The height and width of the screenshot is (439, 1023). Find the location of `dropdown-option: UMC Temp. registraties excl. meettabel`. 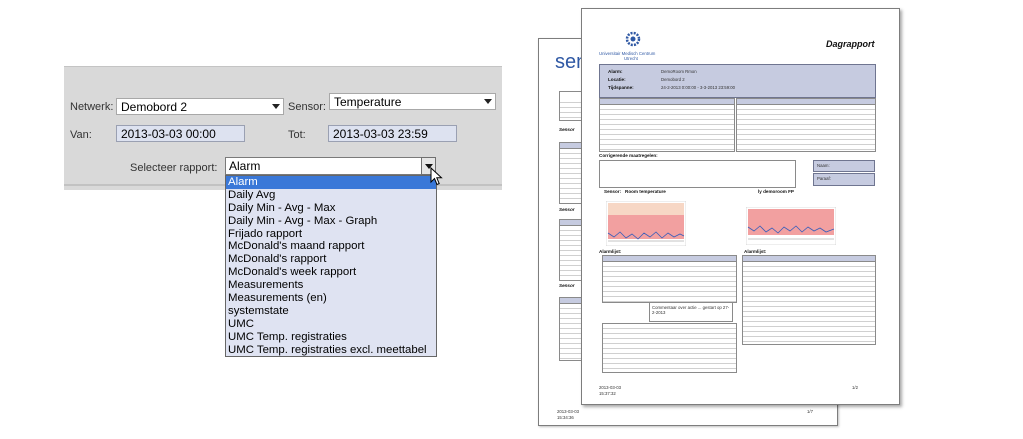

dropdown-option: UMC Temp. registraties excl. meettabel is located at coordinates (331, 350).